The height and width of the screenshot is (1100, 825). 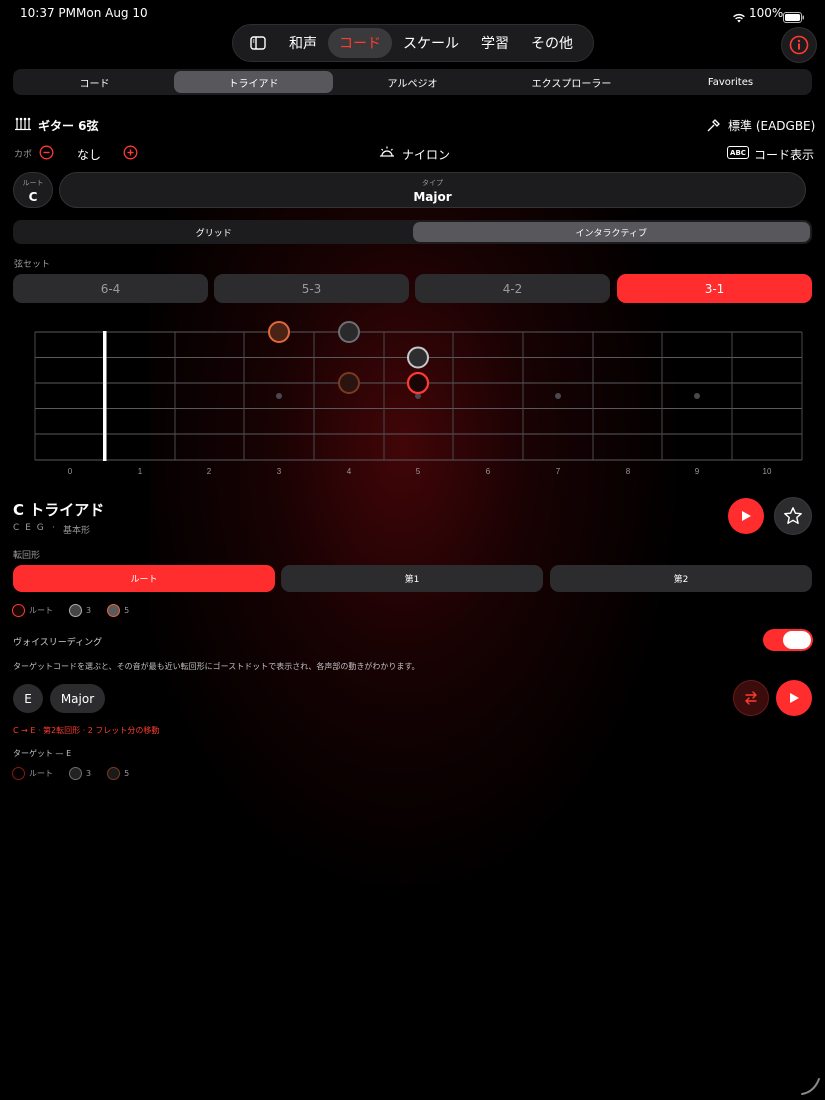 I want to click on root-value: C, so click(x=33, y=197).